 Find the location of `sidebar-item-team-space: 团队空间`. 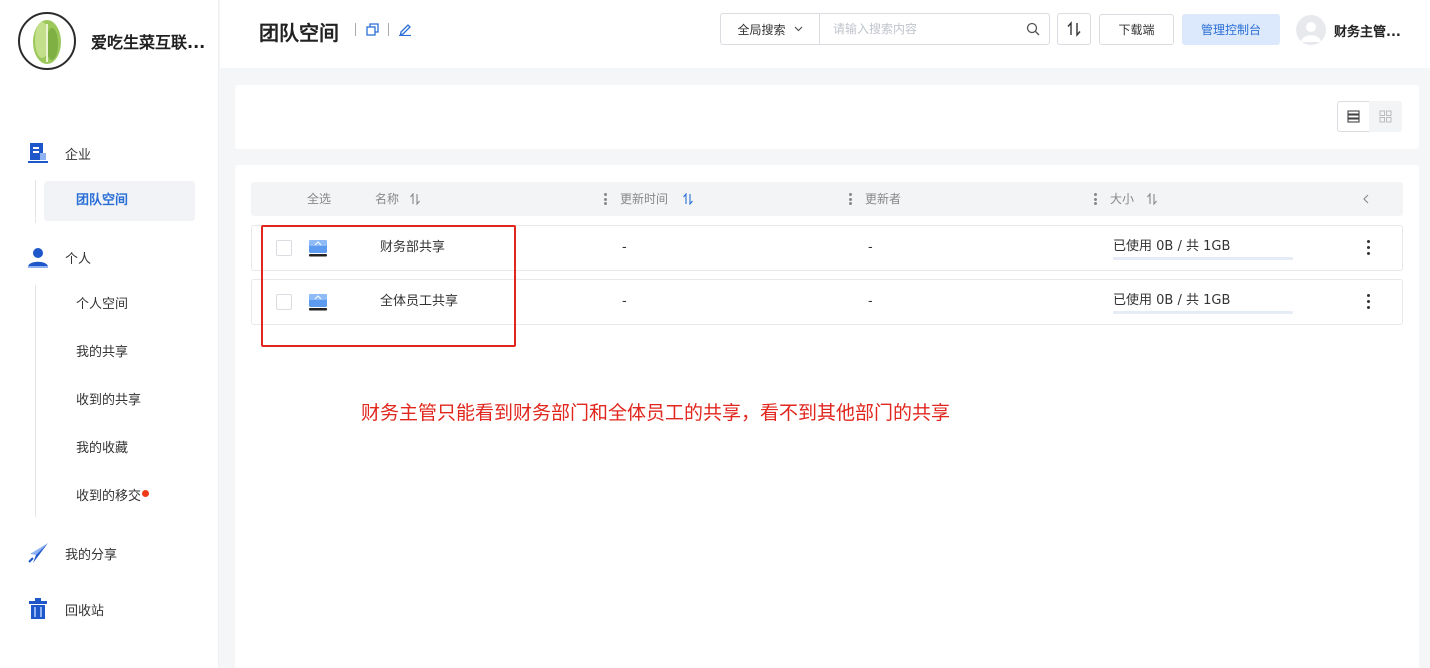

sidebar-item-team-space: 团队空间 is located at coordinates (119, 201).